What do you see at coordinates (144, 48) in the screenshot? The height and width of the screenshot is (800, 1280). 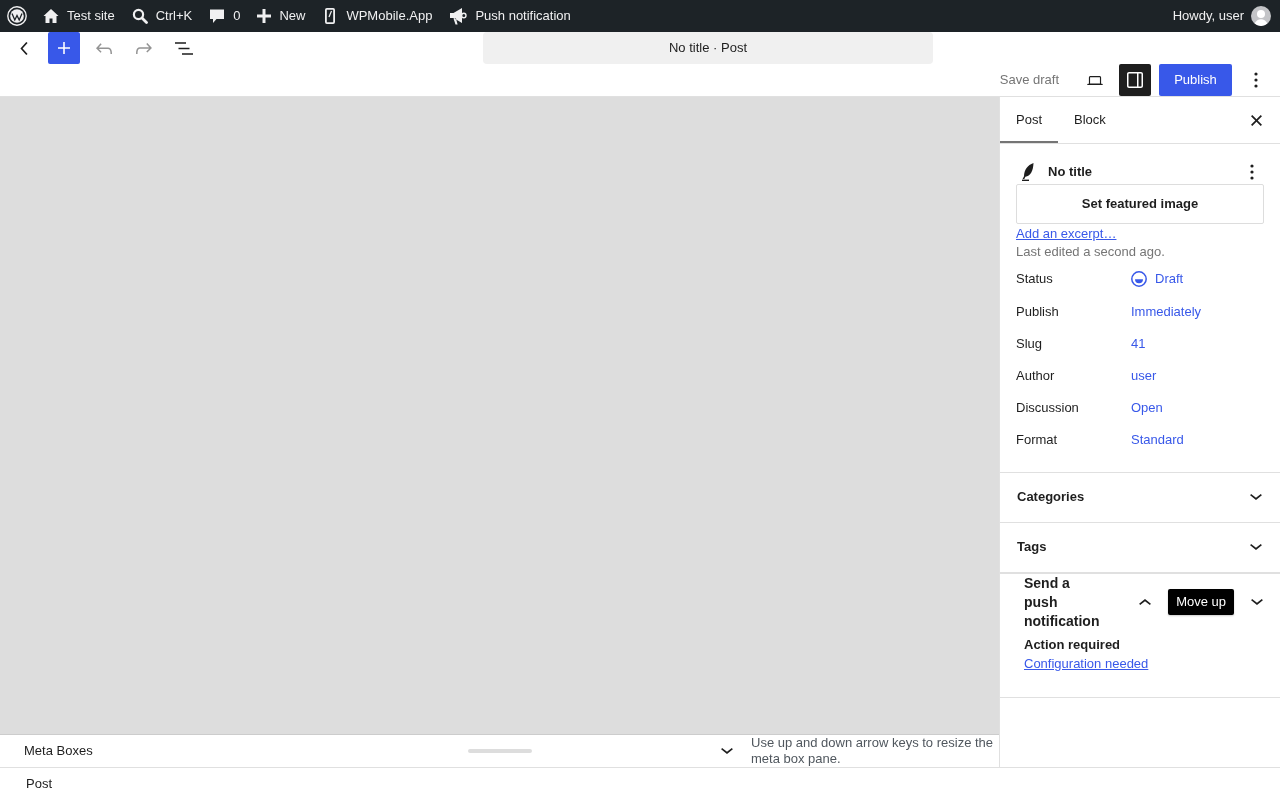 I see `redo-icon` at bounding box center [144, 48].